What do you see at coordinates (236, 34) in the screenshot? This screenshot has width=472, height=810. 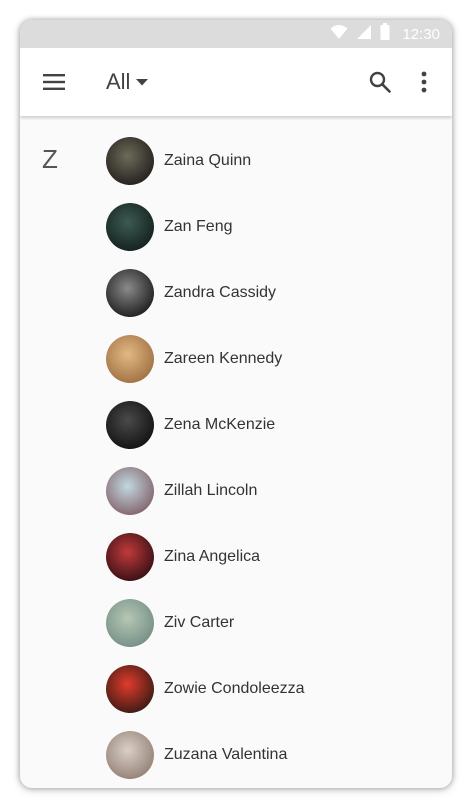 I see `status-bar: 12:30` at bounding box center [236, 34].